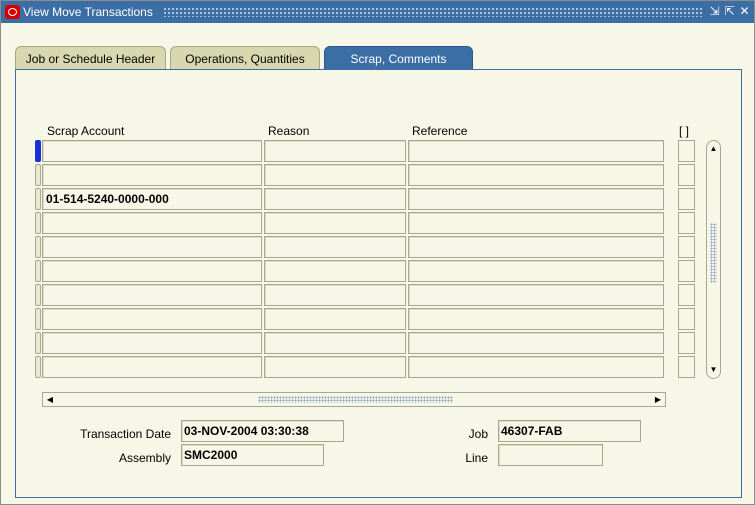  Describe the element at coordinates (713, 149) in the screenshot. I see `scroll-up-icon: ▲` at that location.